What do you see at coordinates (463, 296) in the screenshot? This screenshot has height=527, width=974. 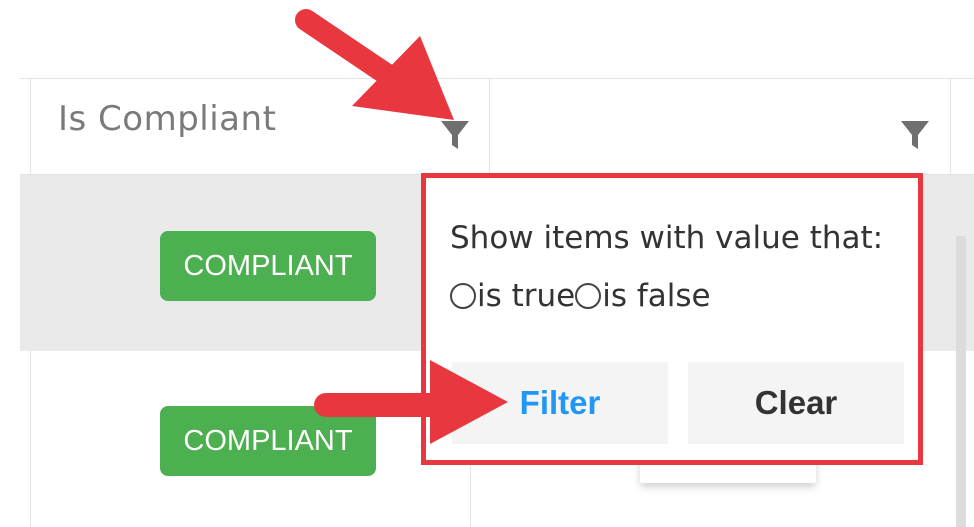 I see `radio-is-true` at bounding box center [463, 296].